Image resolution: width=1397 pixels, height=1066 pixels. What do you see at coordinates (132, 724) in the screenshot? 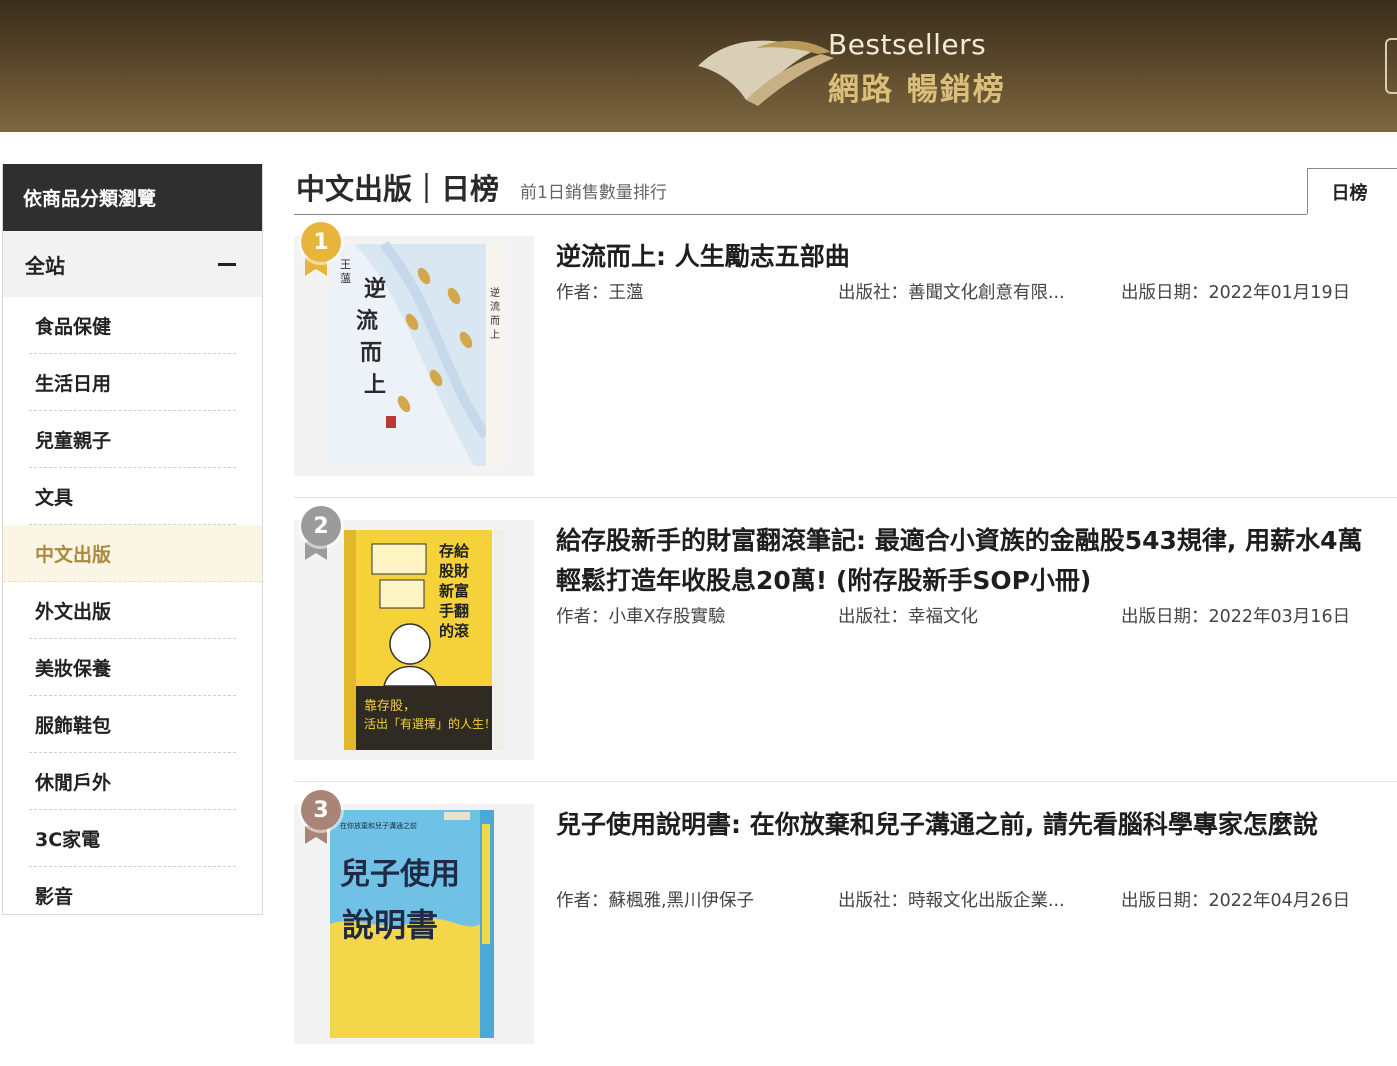
I see `sidebar-item-fashion: 服飾鞋包` at bounding box center [132, 724].